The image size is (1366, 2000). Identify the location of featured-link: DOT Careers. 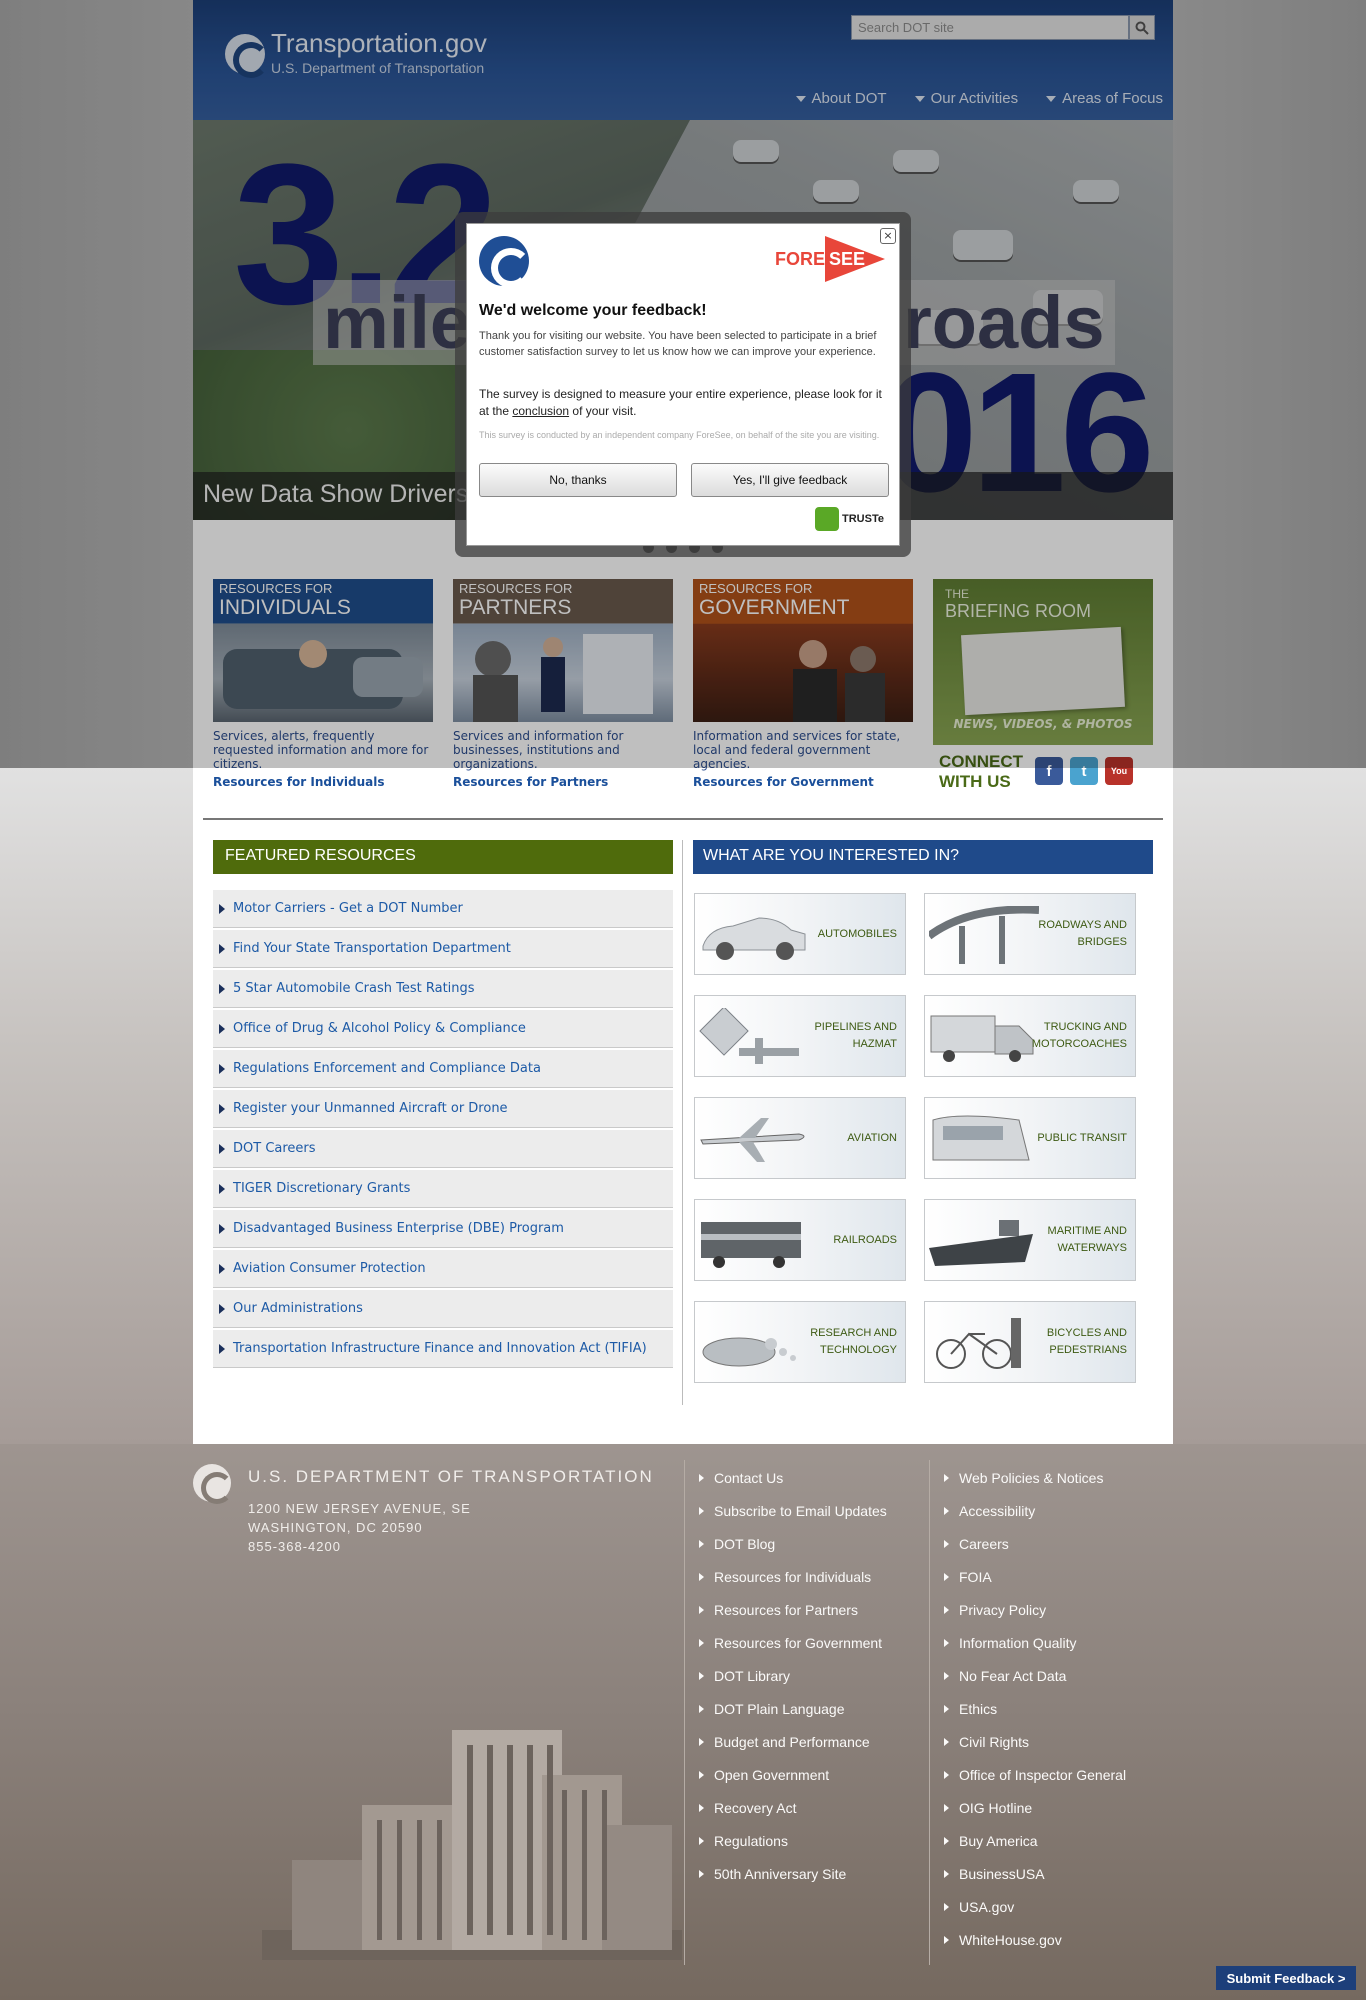
(443, 1149).